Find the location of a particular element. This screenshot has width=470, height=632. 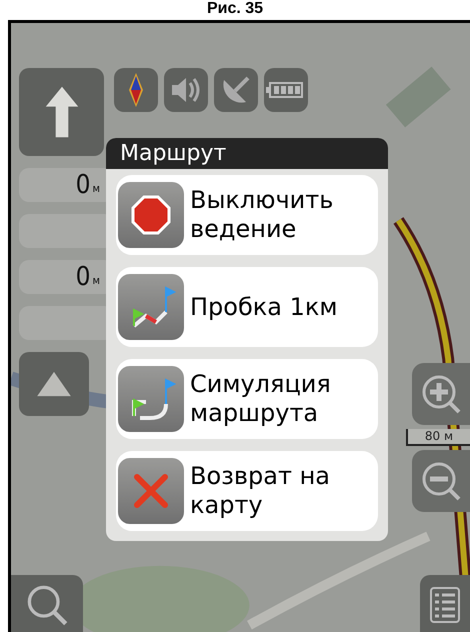

list-menu-button is located at coordinates (445, 603).